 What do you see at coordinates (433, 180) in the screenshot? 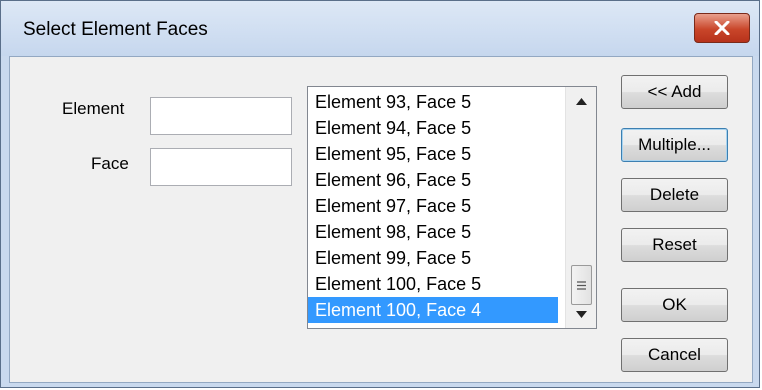
I see `list-item: Element 96, Face 5` at bounding box center [433, 180].